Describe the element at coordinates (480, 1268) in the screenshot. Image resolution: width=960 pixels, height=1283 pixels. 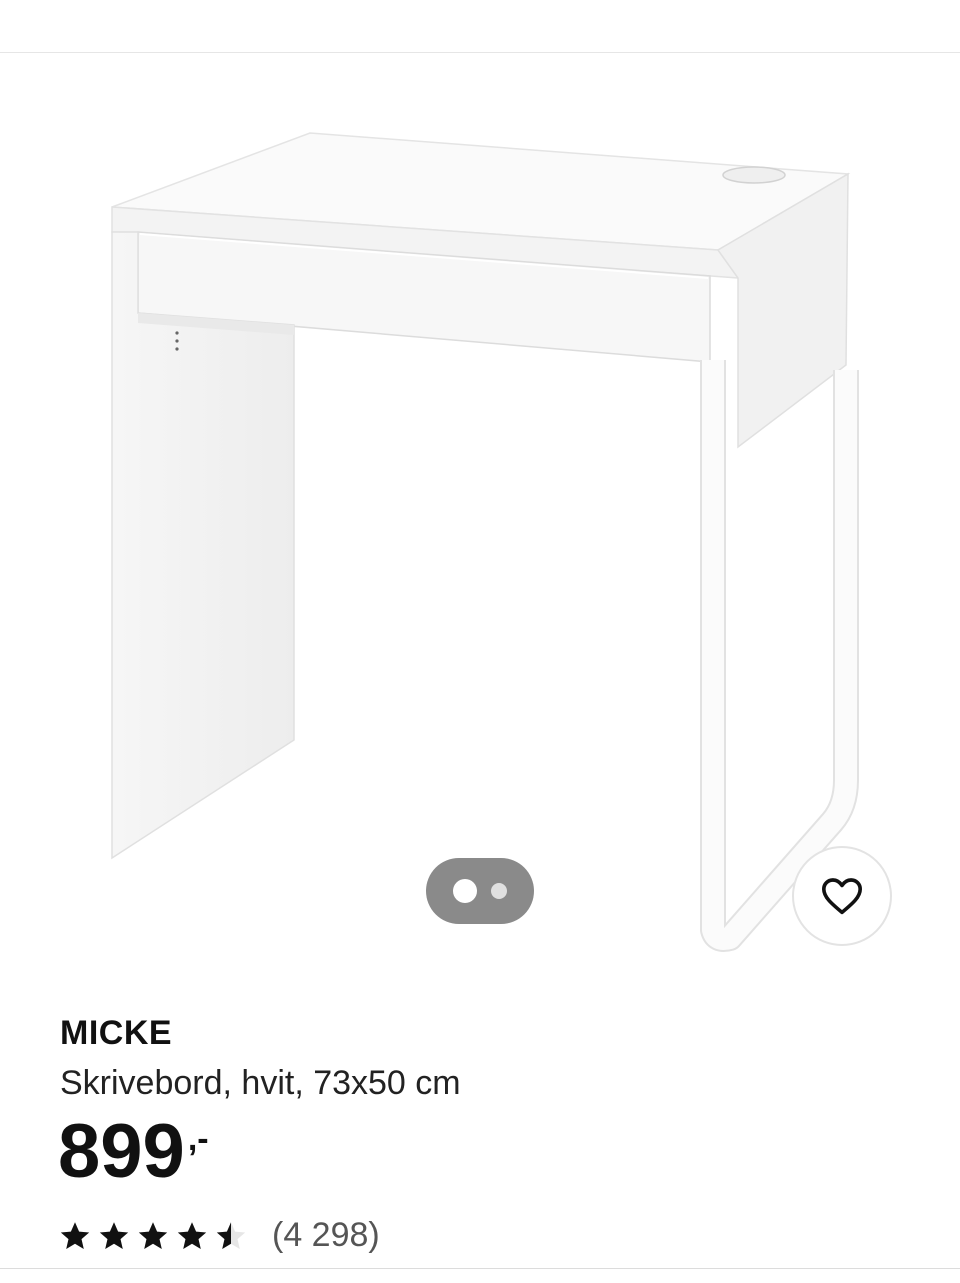
I see `bottom-divider` at that location.